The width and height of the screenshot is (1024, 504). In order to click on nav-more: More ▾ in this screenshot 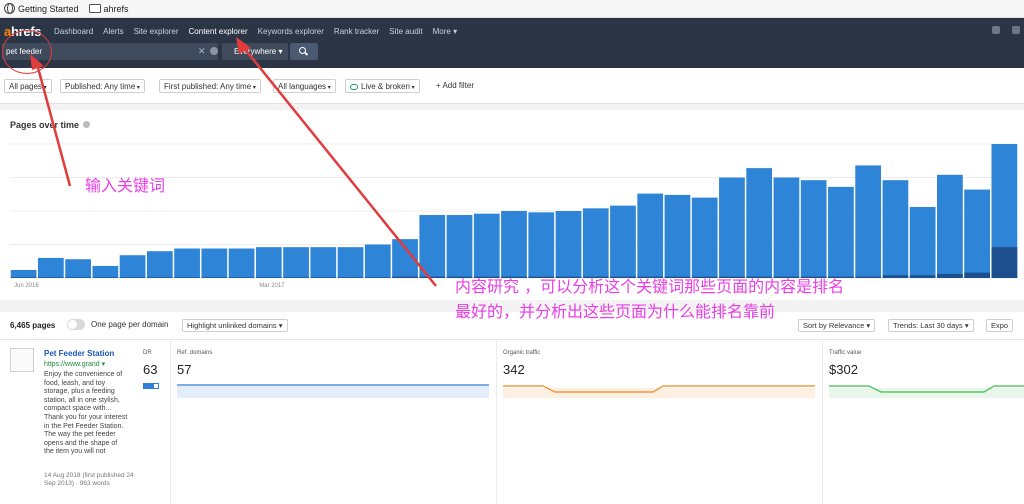, I will do `click(445, 31)`.